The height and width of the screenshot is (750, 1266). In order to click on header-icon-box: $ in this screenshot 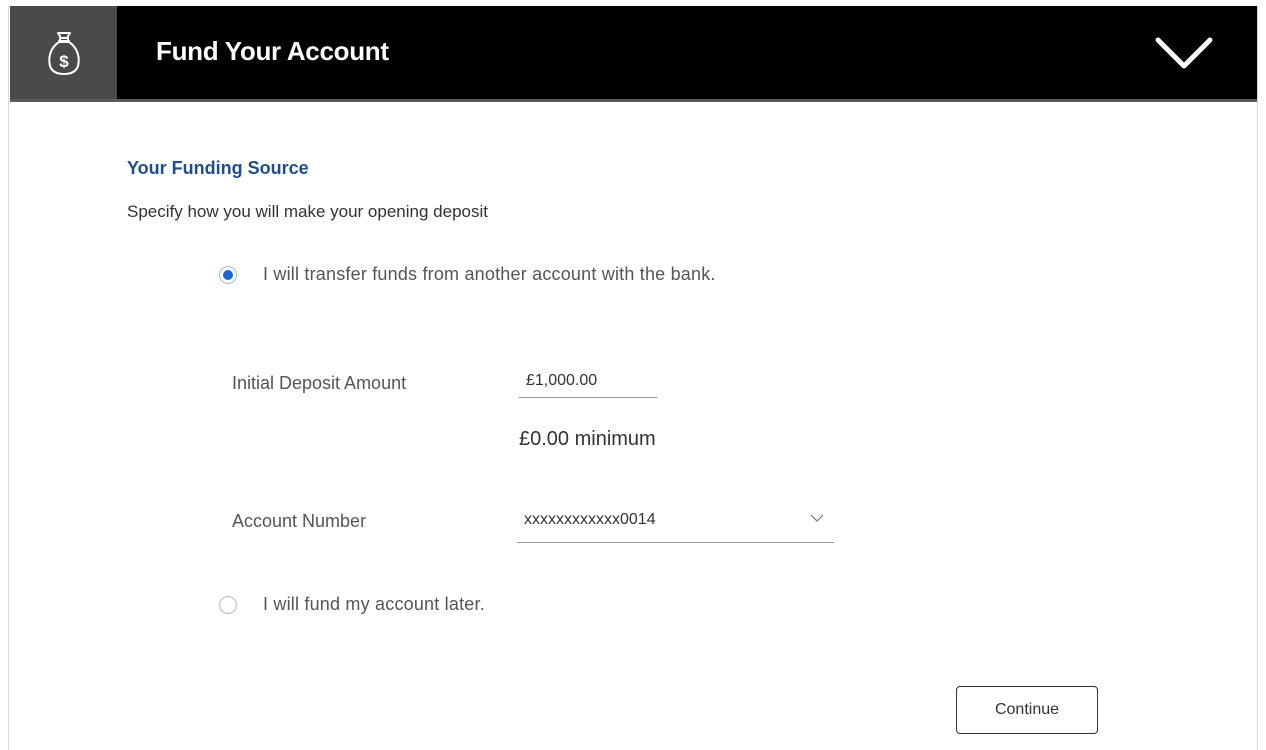, I will do `click(63, 52)`.